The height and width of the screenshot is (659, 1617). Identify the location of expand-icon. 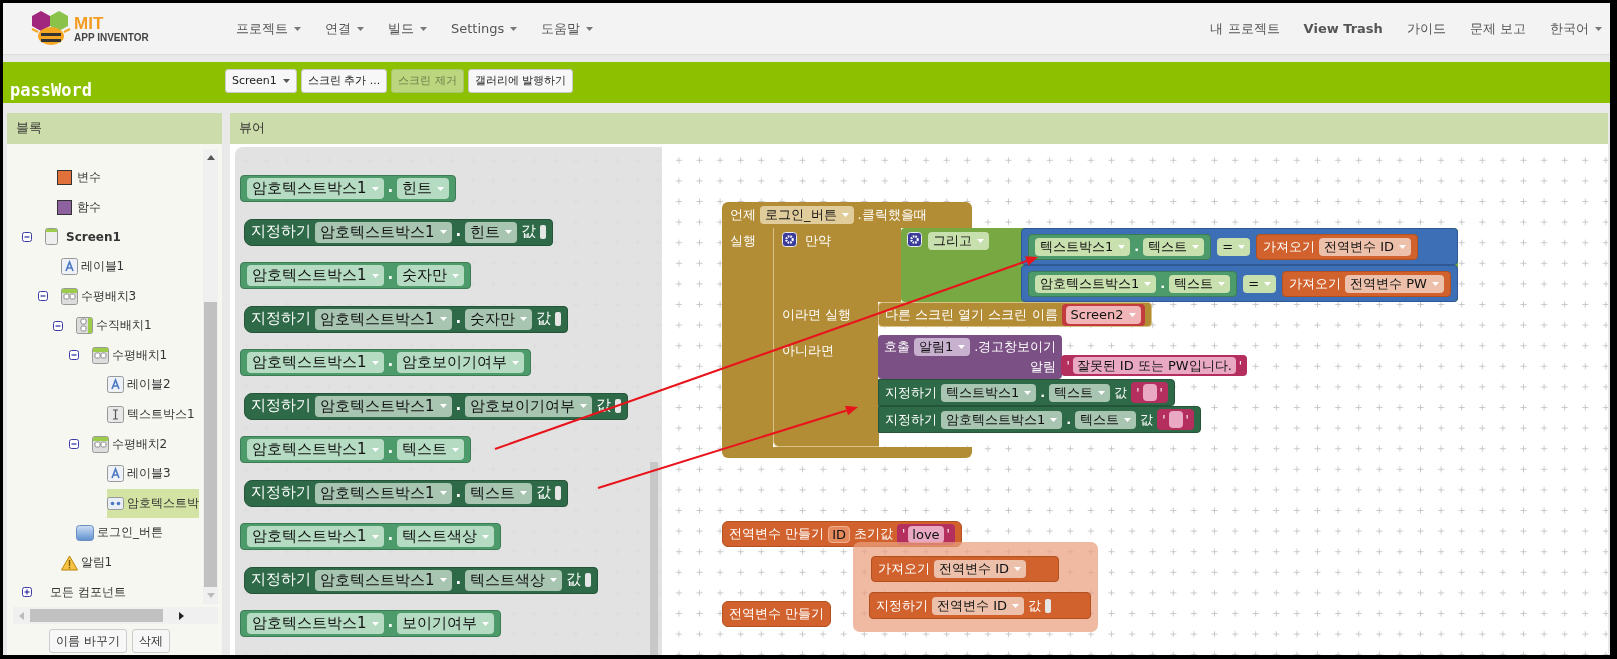
(27, 592).